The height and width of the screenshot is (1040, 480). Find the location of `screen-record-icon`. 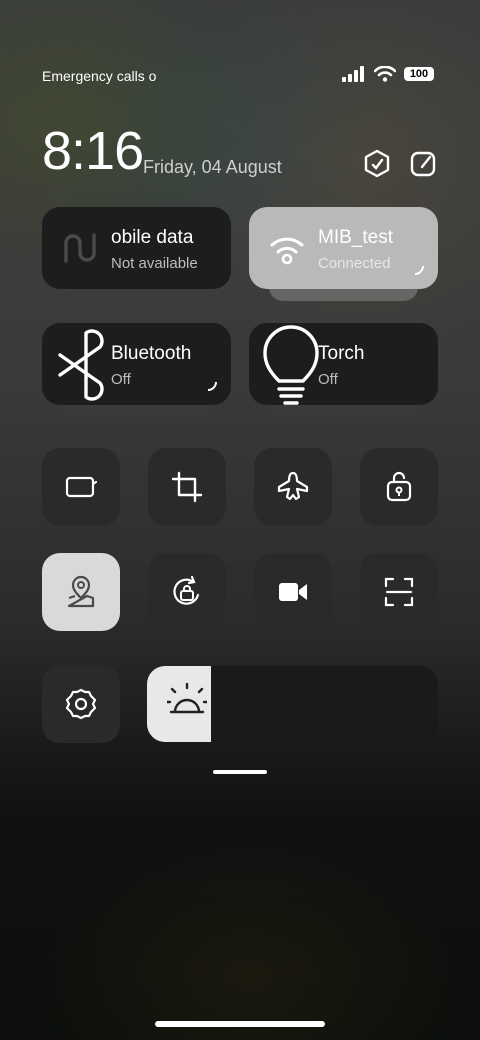

screen-record-icon is located at coordinates (293, 592).